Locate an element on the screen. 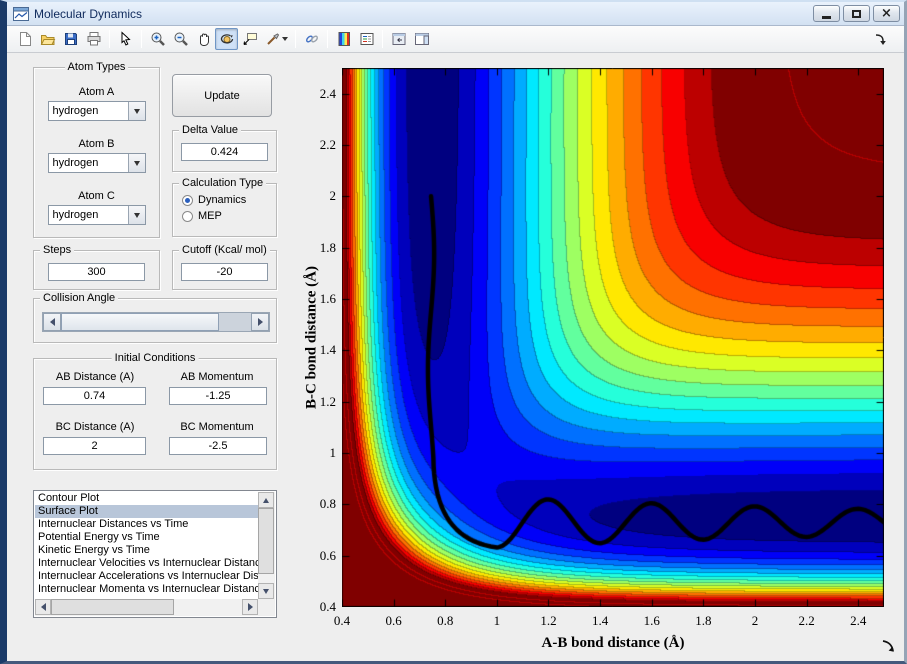 The image size is (907, 664). radio-label: MEP is located at coordinates (210, 216).